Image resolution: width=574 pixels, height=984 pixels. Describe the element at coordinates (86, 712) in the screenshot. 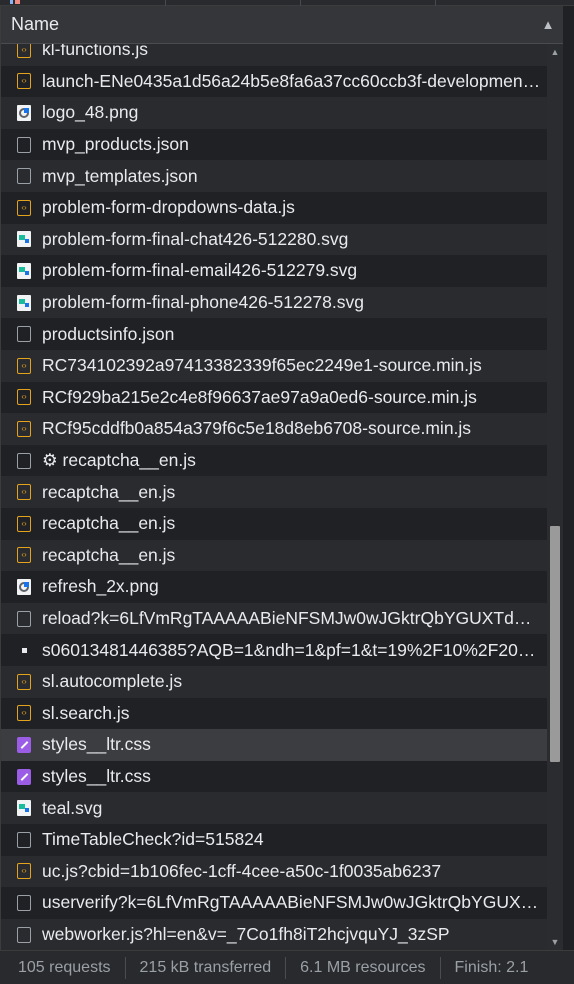

I see `request-name: sl.search.js` at that location.